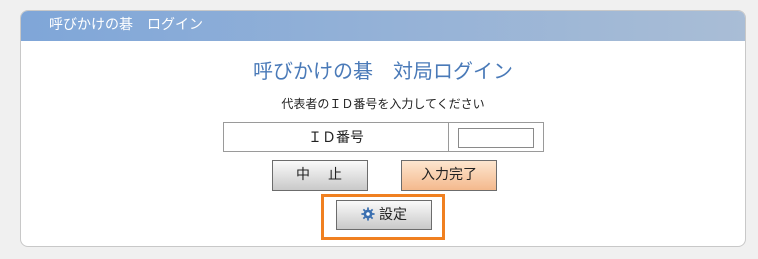 The width and height of the screenshot is (758, 259). What do you see at coordinates (393, 215) in the screenshot?
I see `settings-label: 設定` at bounding box center [393, 215].